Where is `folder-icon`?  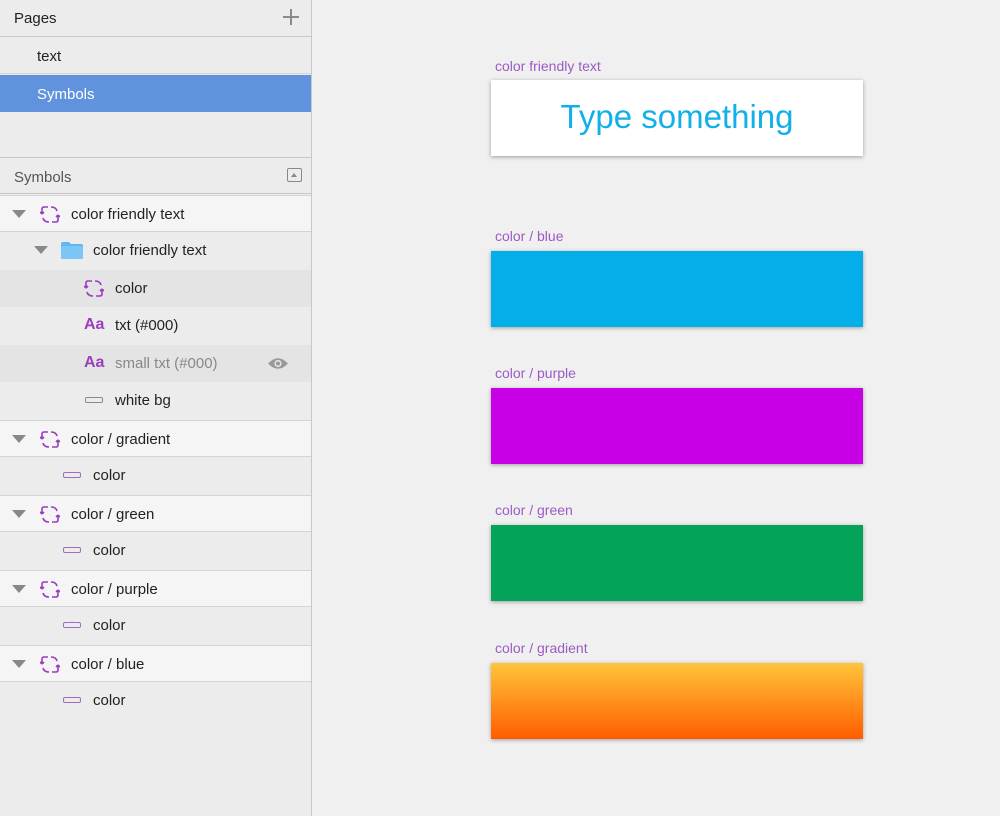
folder-icon is located at coordinates (72, 250).